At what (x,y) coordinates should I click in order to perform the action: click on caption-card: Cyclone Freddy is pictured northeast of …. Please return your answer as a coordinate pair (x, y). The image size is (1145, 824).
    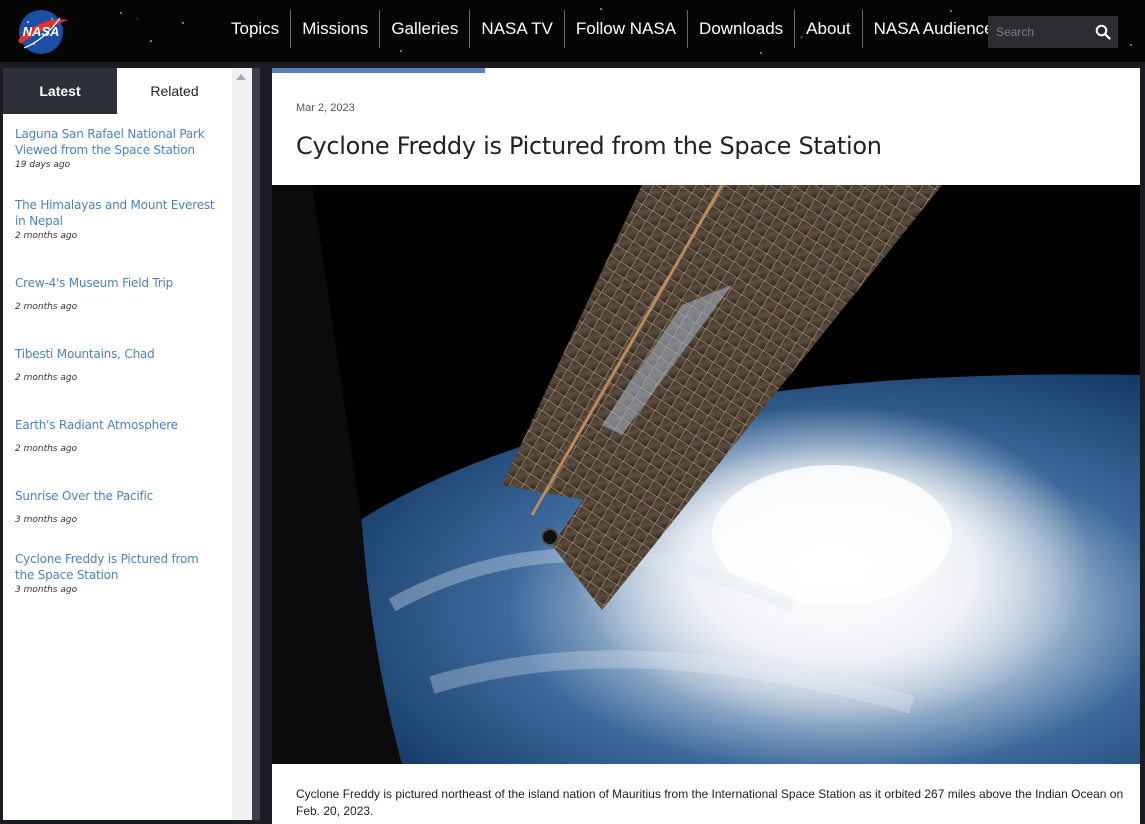
    Looking at the image, I should click on (706, 794).